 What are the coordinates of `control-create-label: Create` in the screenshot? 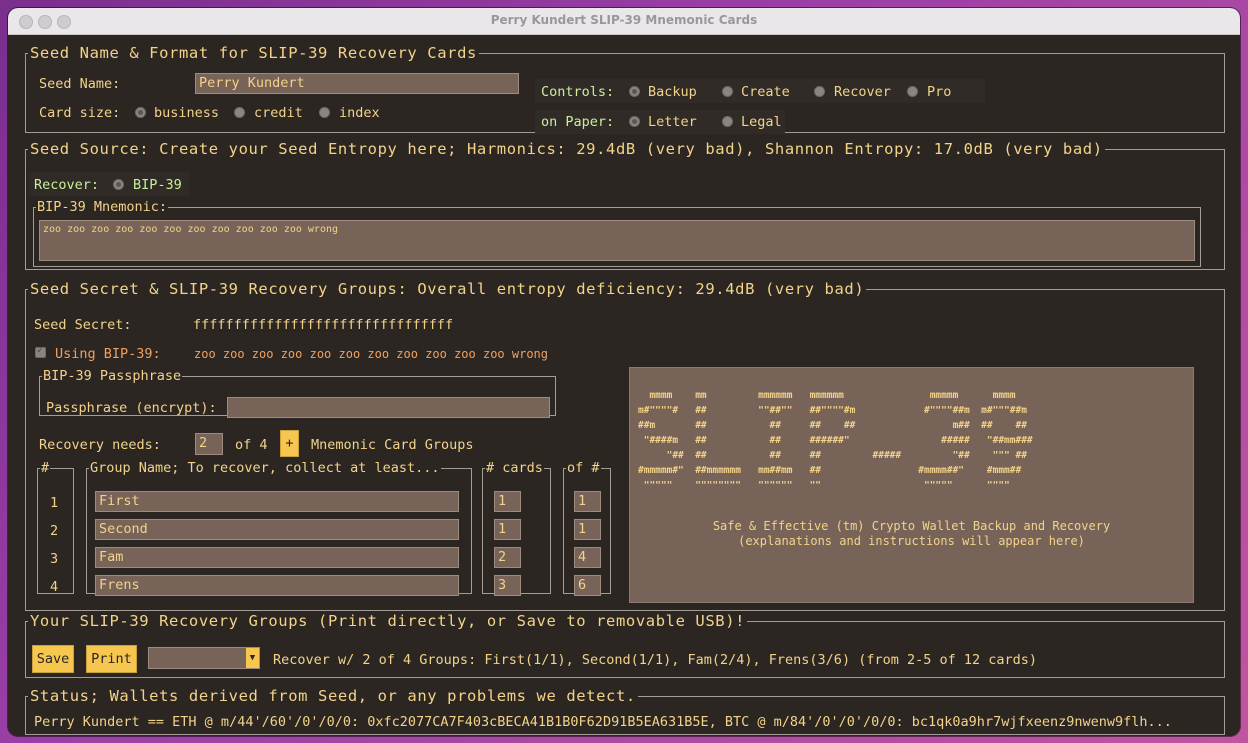 It's located at (765, 92).